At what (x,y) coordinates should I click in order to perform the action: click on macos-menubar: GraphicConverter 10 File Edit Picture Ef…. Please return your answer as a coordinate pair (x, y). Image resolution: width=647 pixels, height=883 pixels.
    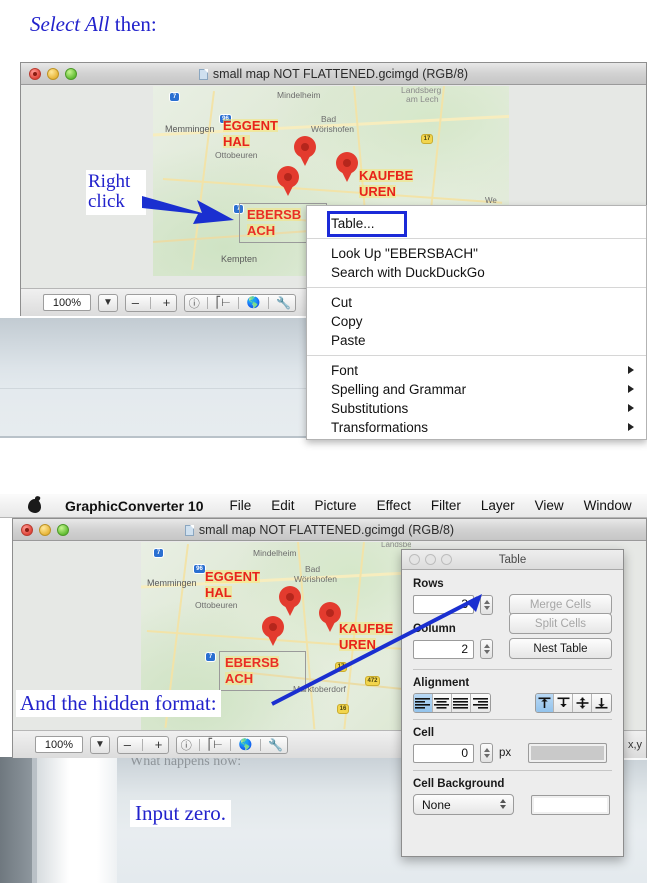
    Looking at the image, I should click on (323, 506).